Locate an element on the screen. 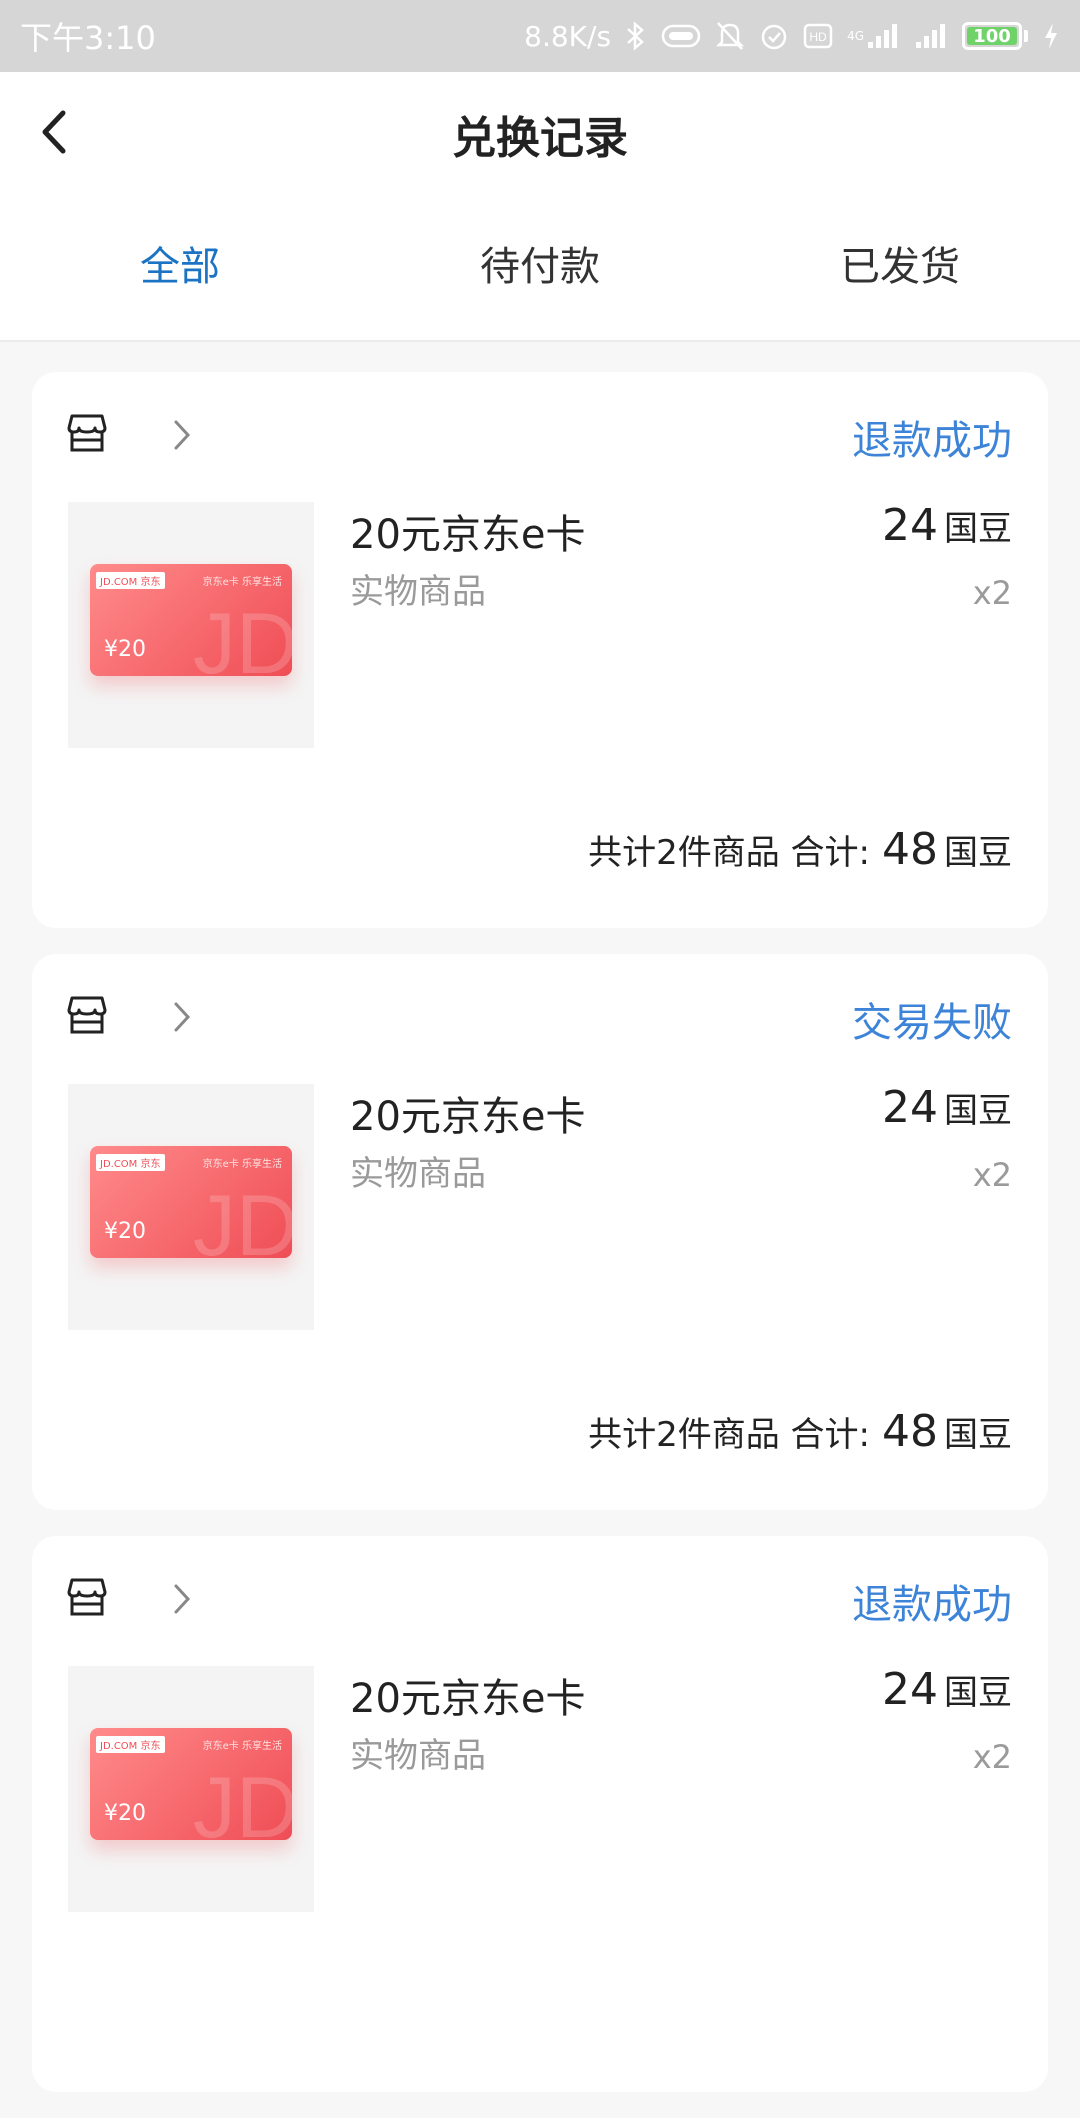  tab-bar: 全部 待付款 已发货 is located at coordinates (540, 267).